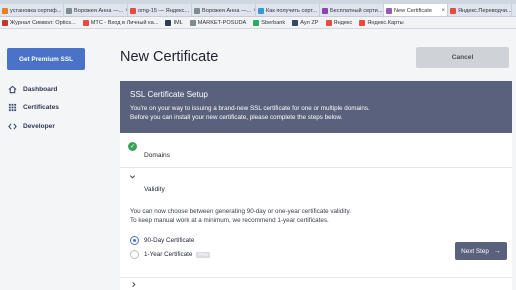 The height and width of the screenshot is (290, 516). I want to click on bookmark-label: Аул ZP, so click(309, 22).